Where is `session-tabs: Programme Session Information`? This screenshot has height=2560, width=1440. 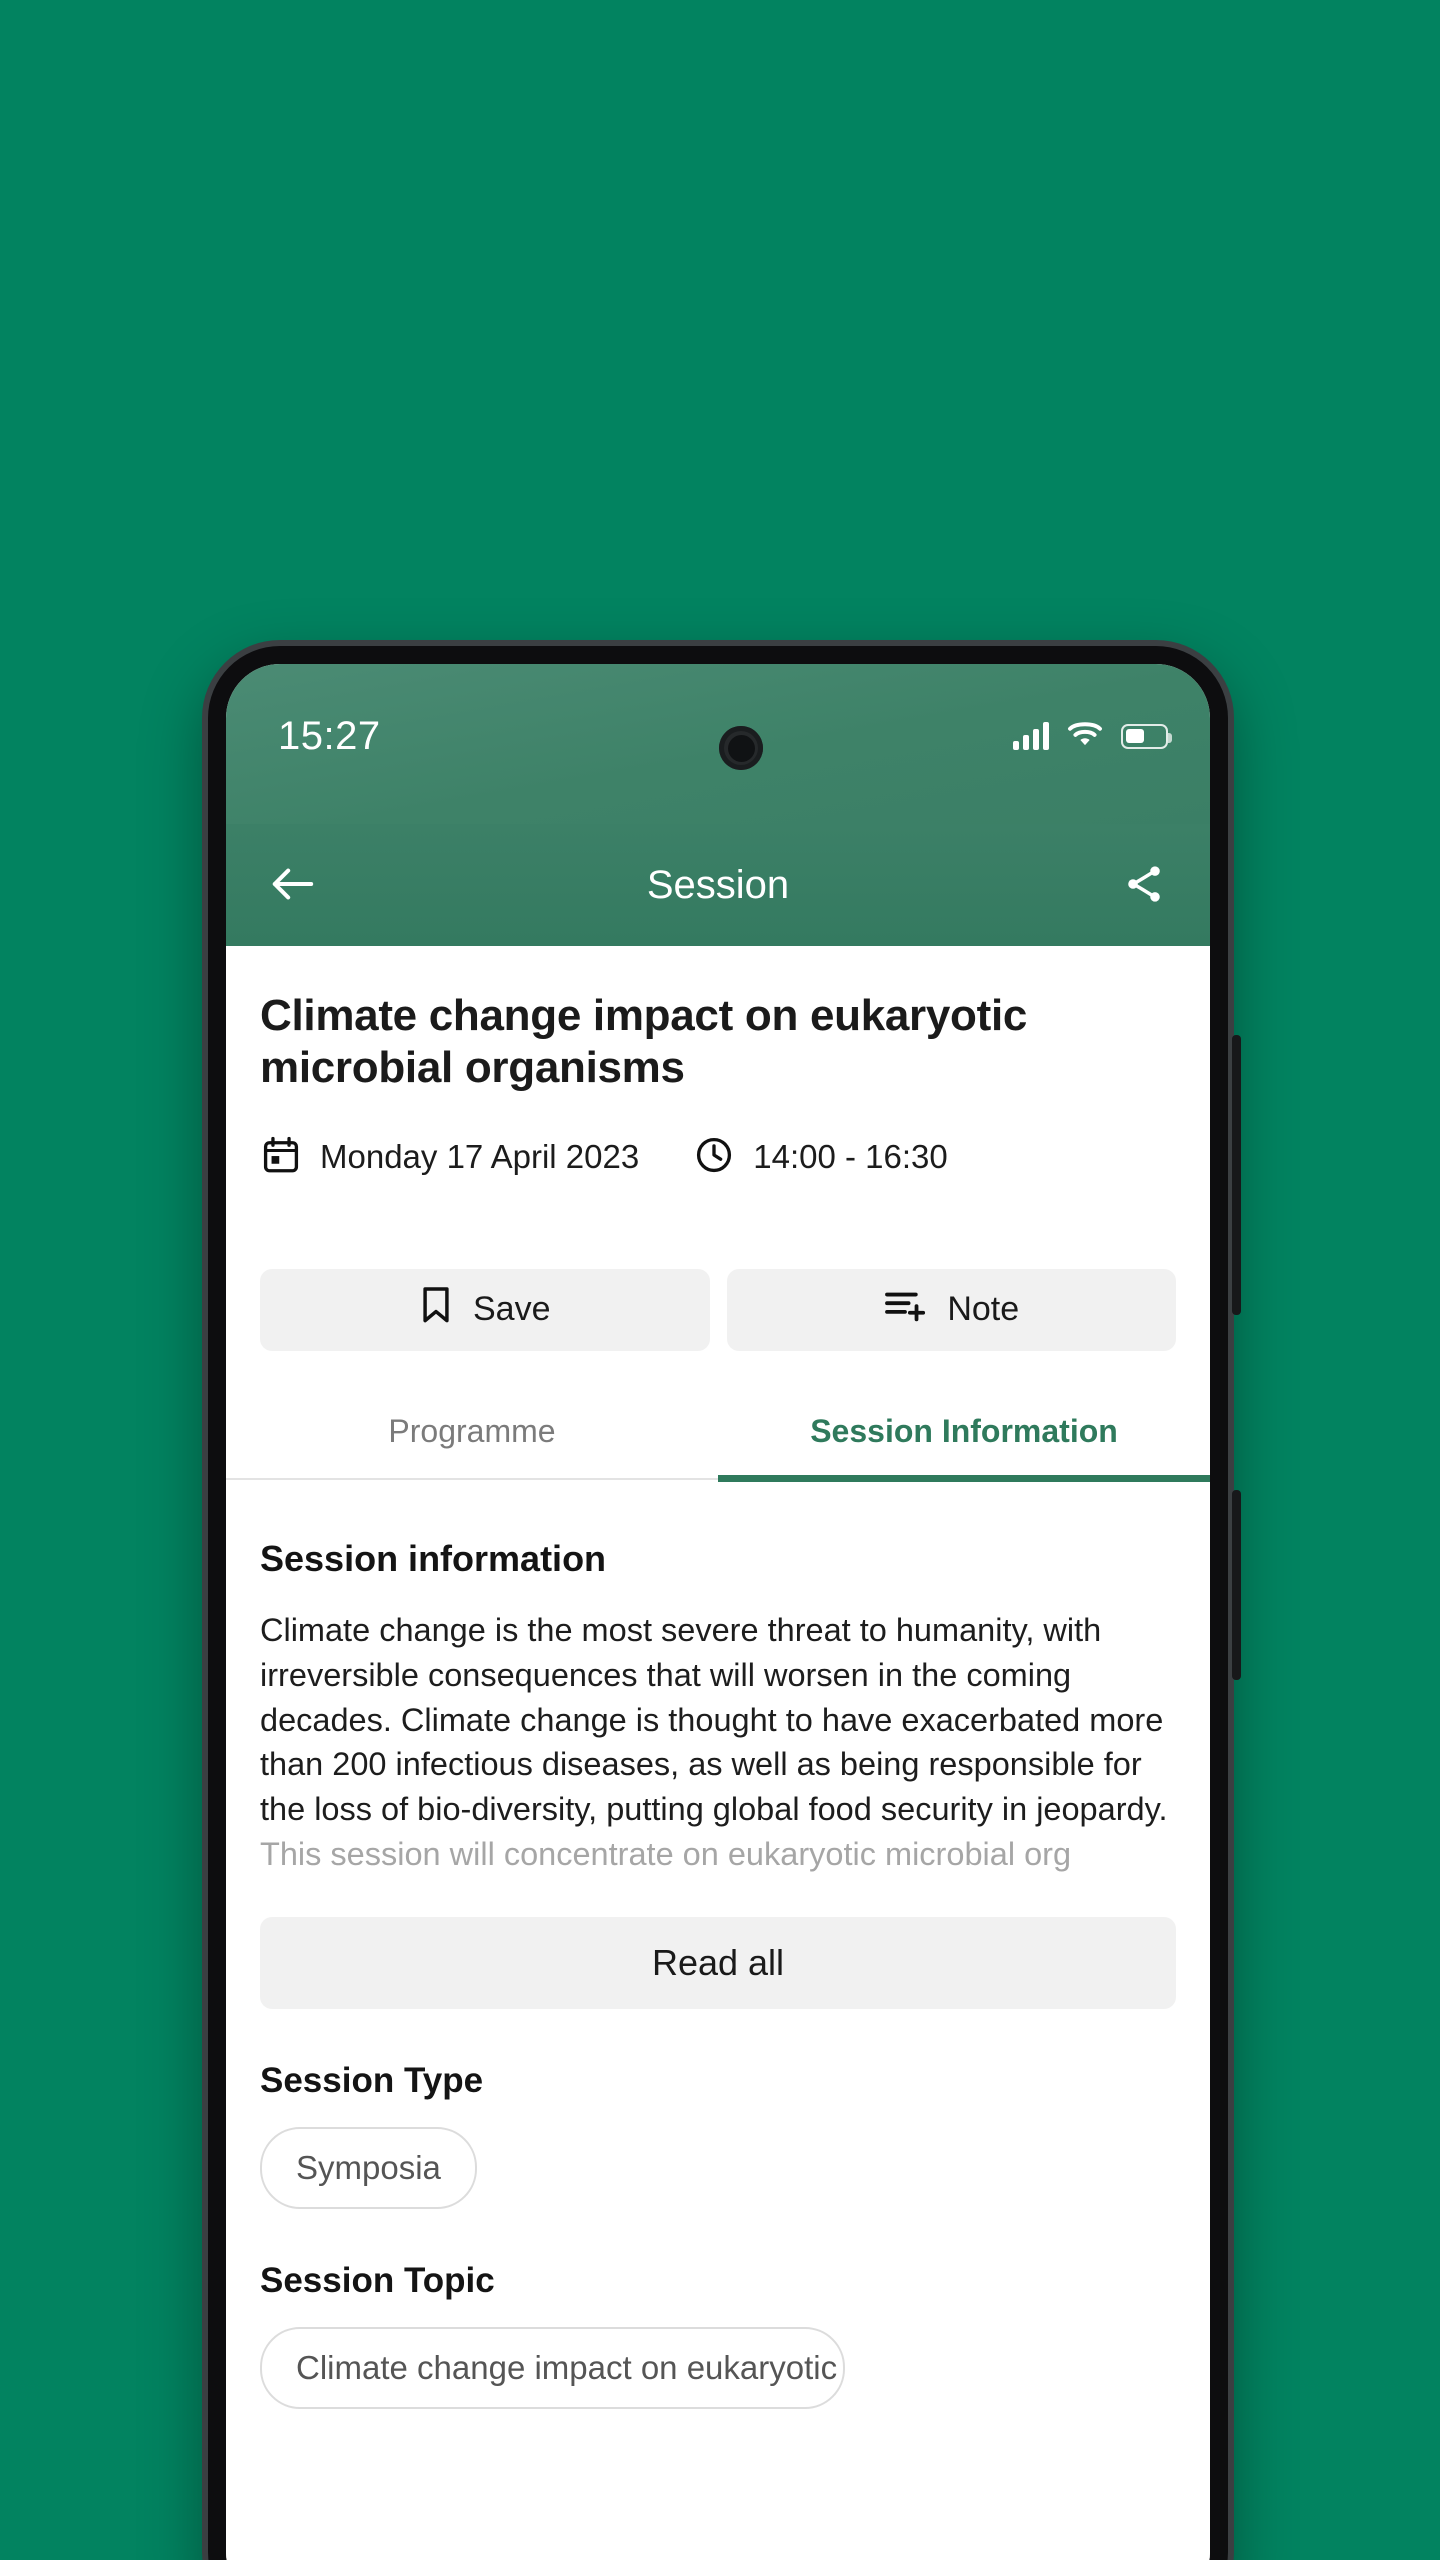 session-tabs: Programme Session Information is located at coordinates (718, 1447).